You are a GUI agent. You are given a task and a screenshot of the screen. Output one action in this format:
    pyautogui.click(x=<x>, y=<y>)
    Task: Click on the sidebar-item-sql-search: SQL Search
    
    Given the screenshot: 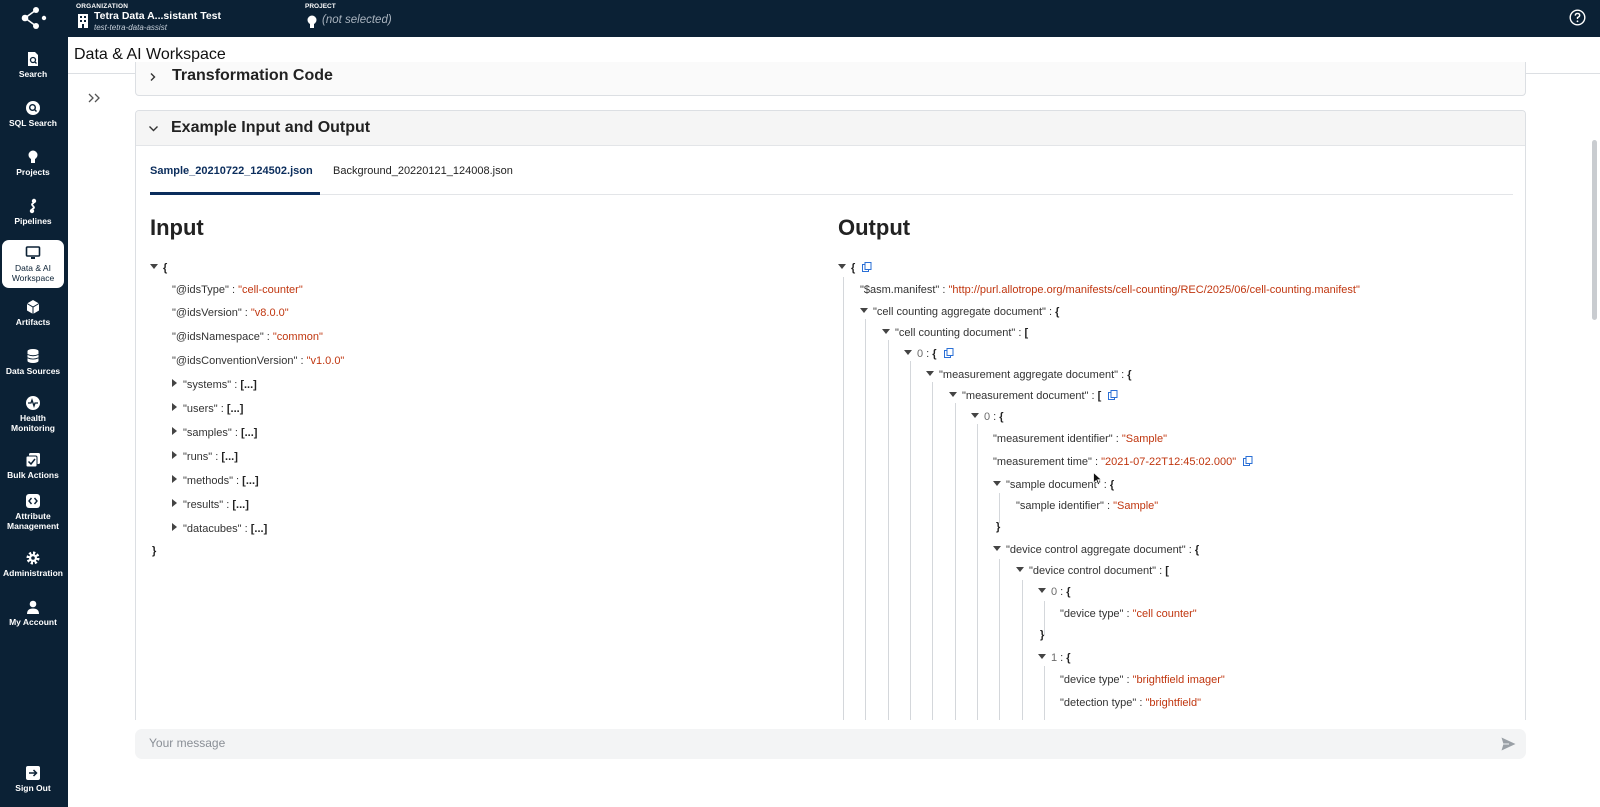 What is the action you would take?
    pyautogui.click(x=33, y=114)
    